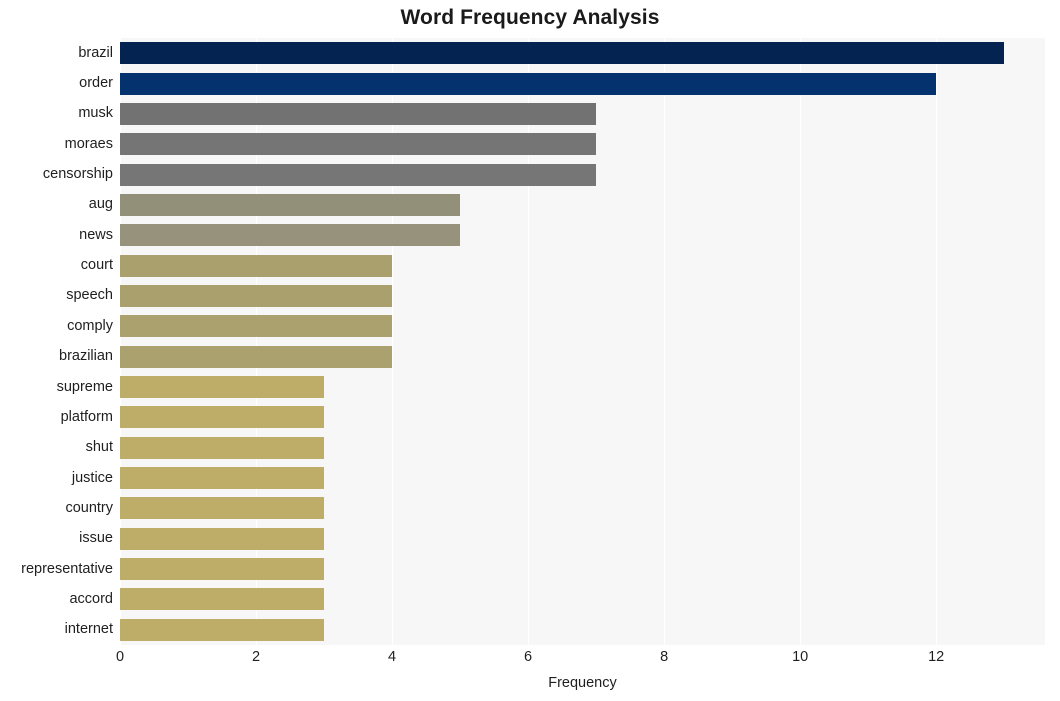 This screenshot has height=701, width=1060. I want to click on bar-comply, so click(256, 326).